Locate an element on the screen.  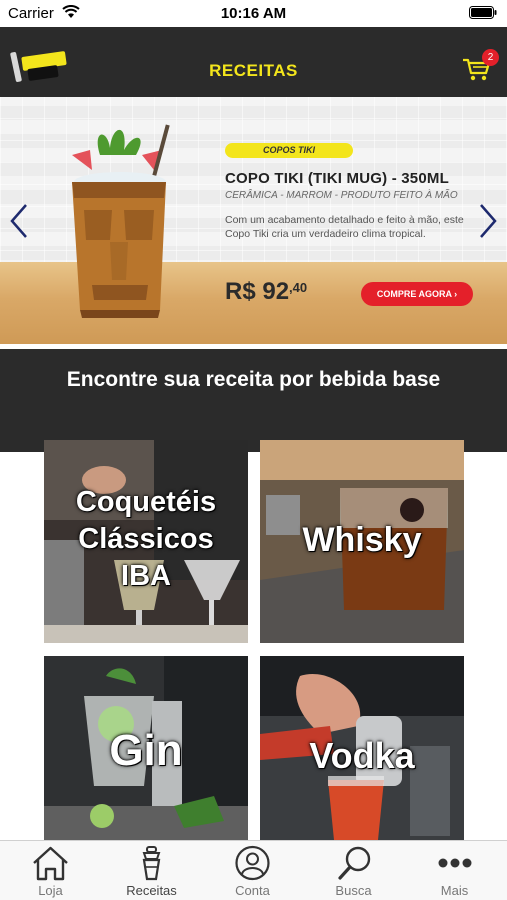
magnifier-icon is located at coordinates (354, 863).